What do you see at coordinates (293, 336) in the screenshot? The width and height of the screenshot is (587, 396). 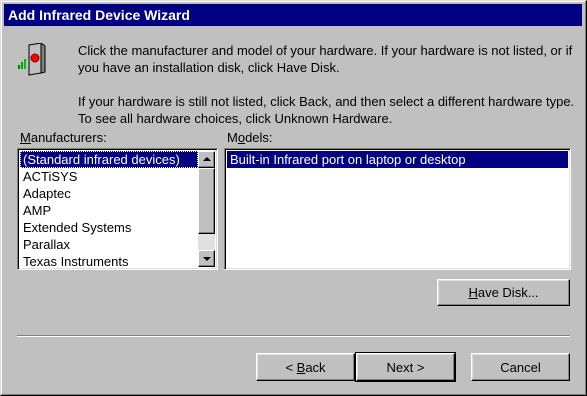 I see `separator` at bounding box center [293, 336].